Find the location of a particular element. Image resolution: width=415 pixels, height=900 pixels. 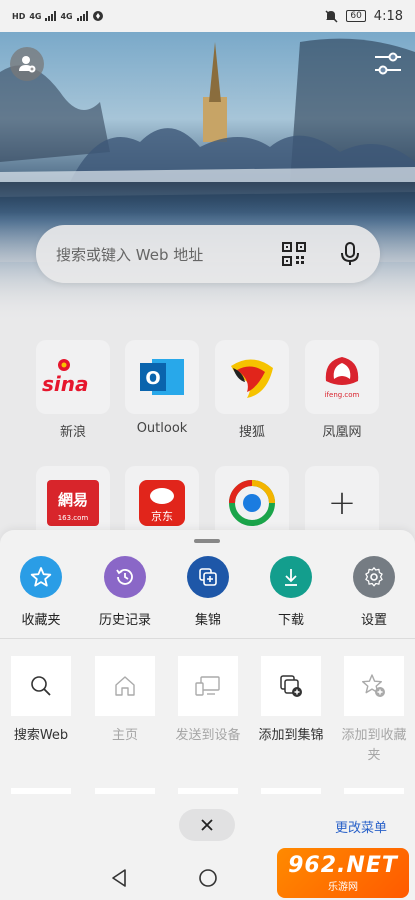

collections-button: 集锦 is located at coordinates (208, 592).